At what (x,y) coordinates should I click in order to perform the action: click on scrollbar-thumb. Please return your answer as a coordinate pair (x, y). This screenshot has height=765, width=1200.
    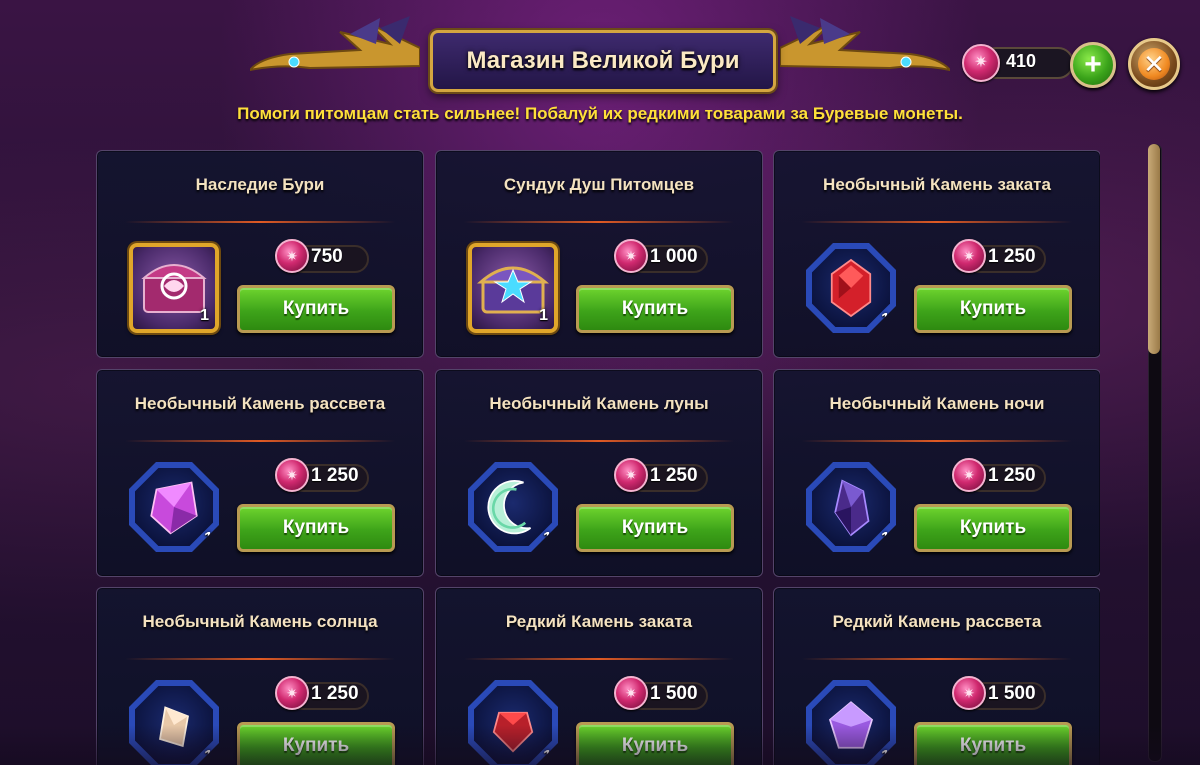
    Looking at the image, I should click on (1154, 249).